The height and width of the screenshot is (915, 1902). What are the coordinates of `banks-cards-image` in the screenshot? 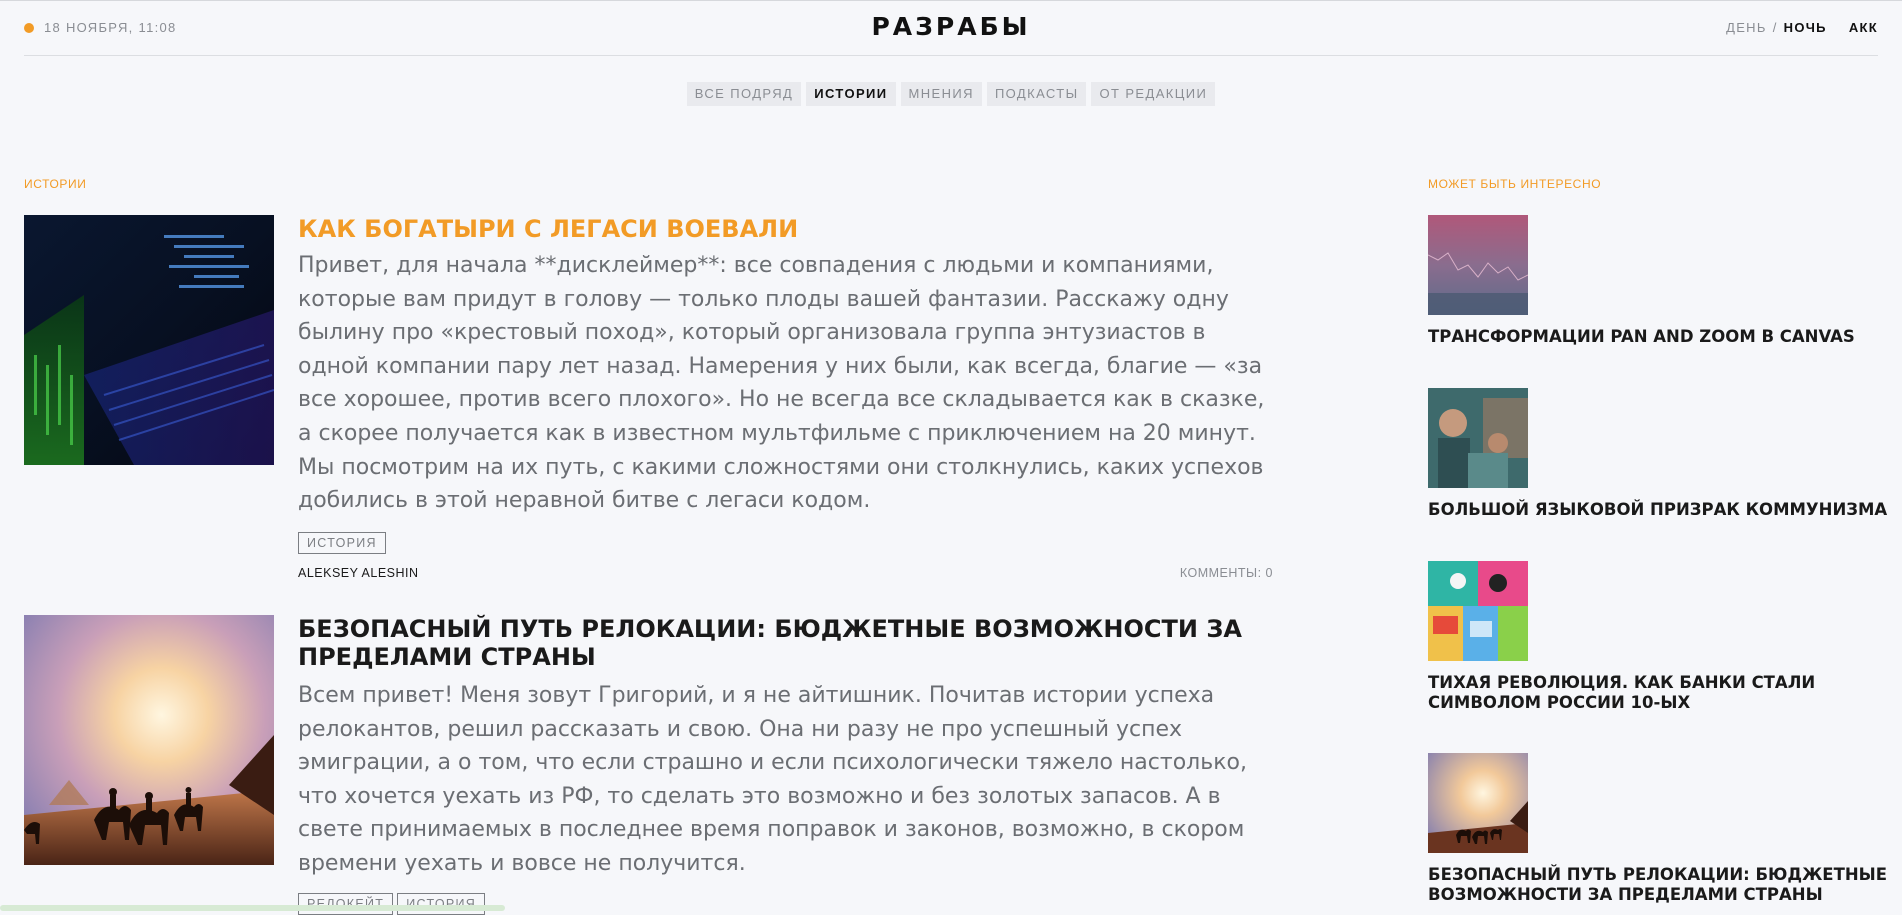 It's located at (1478, 611).